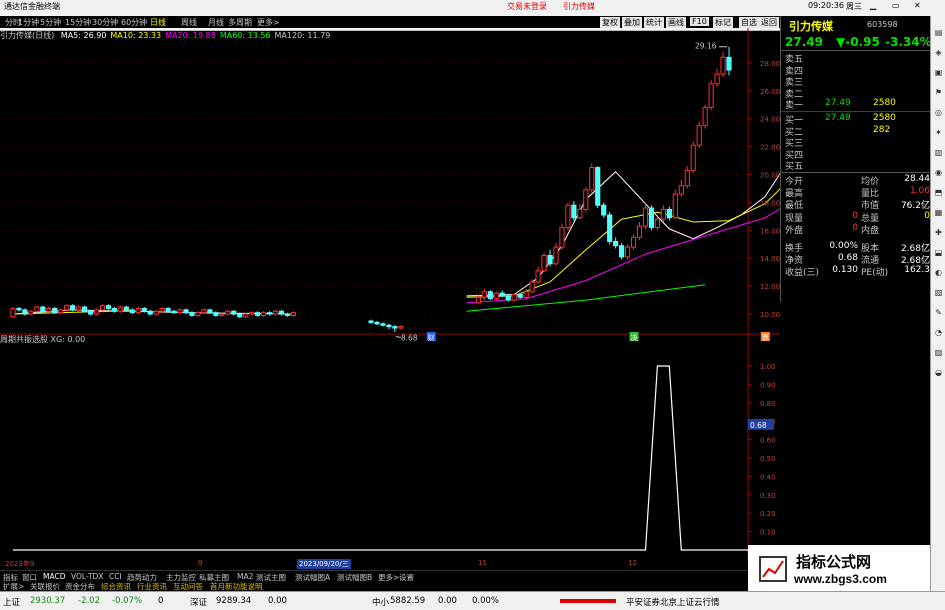  Describe the element at coordinates (54, 576) in the screenshot. I see `indicator-tab: MACD` at that location.